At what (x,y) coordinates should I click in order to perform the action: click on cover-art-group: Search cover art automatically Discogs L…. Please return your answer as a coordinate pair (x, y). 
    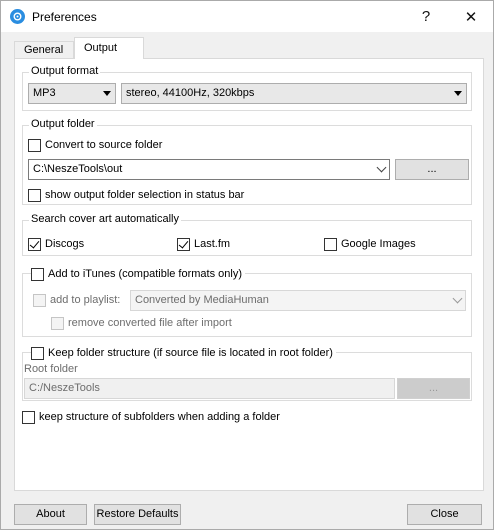
    Looking at the image, I should click on (247, 234).